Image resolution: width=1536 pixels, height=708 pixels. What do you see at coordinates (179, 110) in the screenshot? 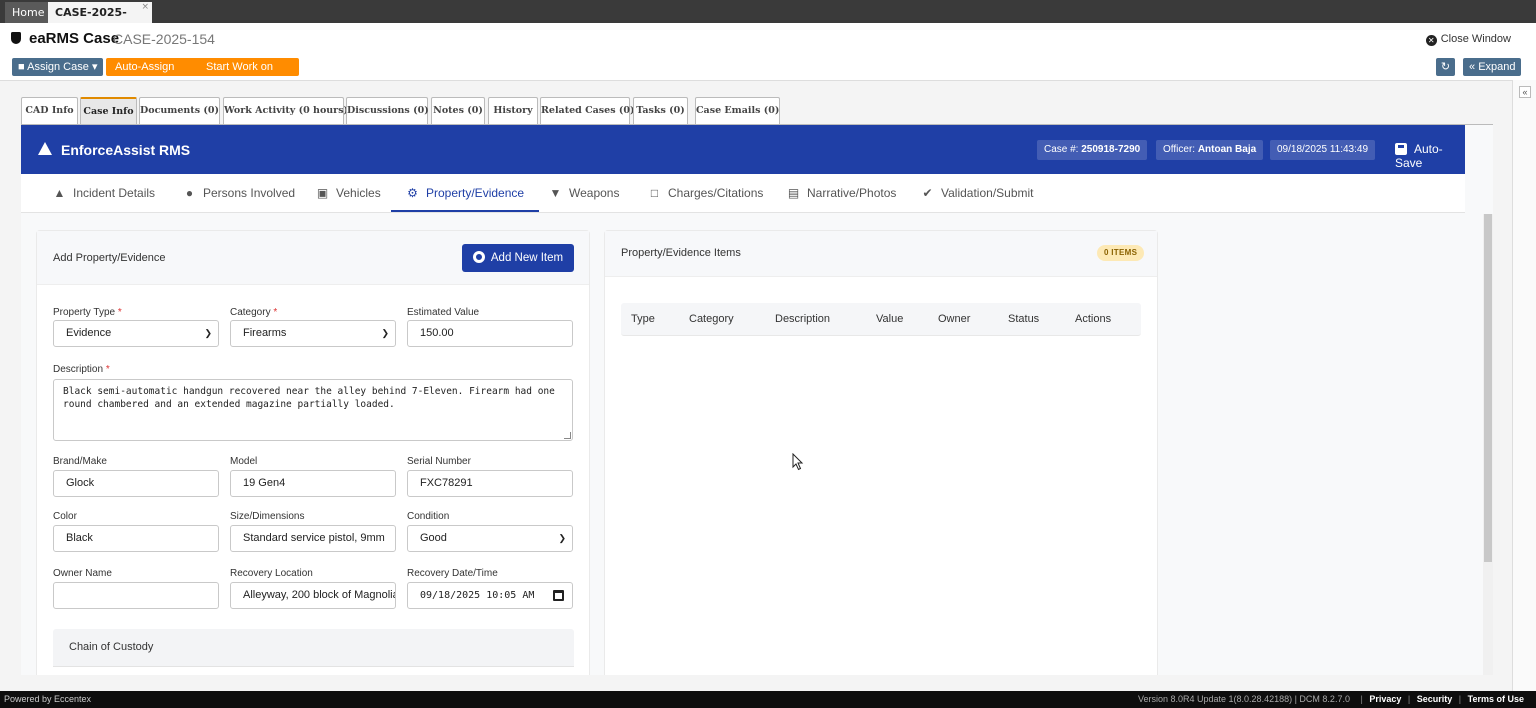
I see `tab-documents: Documents (0)` at bounding box center [179, 110].